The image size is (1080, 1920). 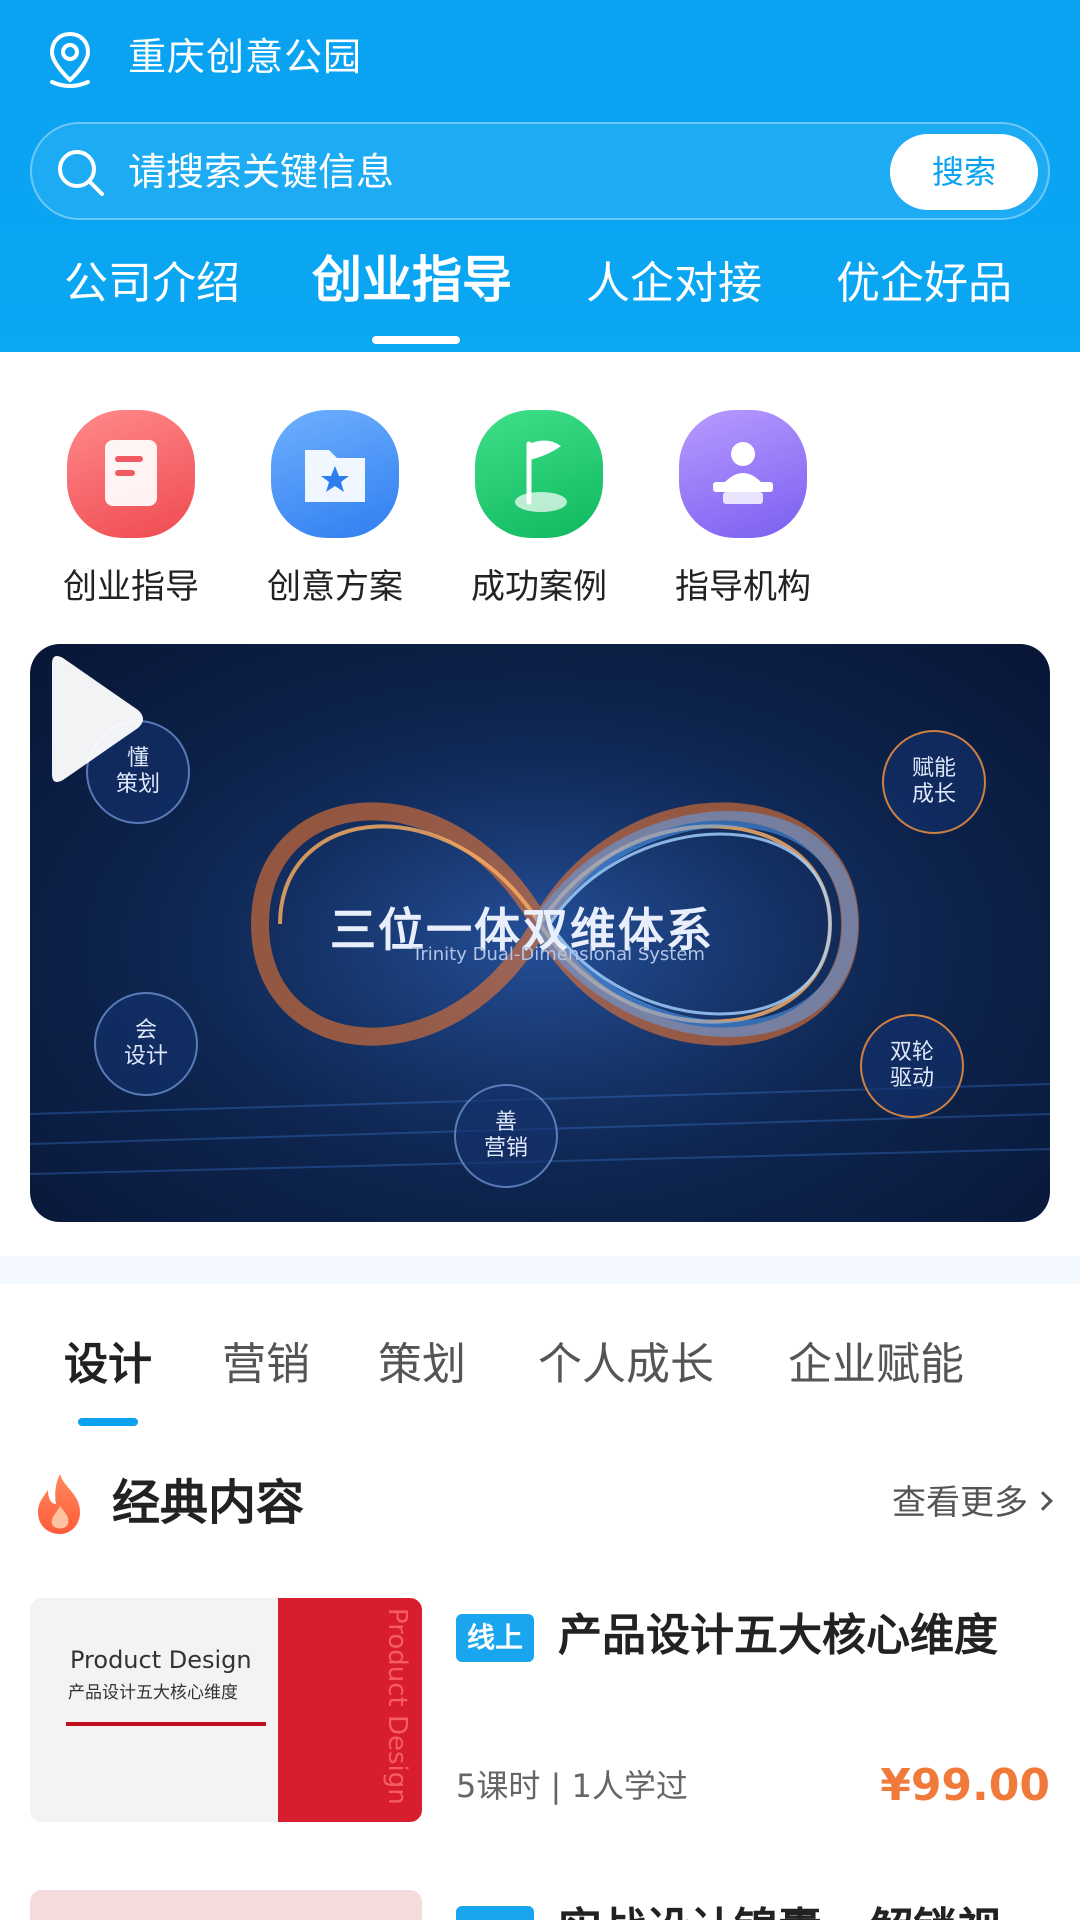 I want to click on flag-icon, so click(x=539, y=474).